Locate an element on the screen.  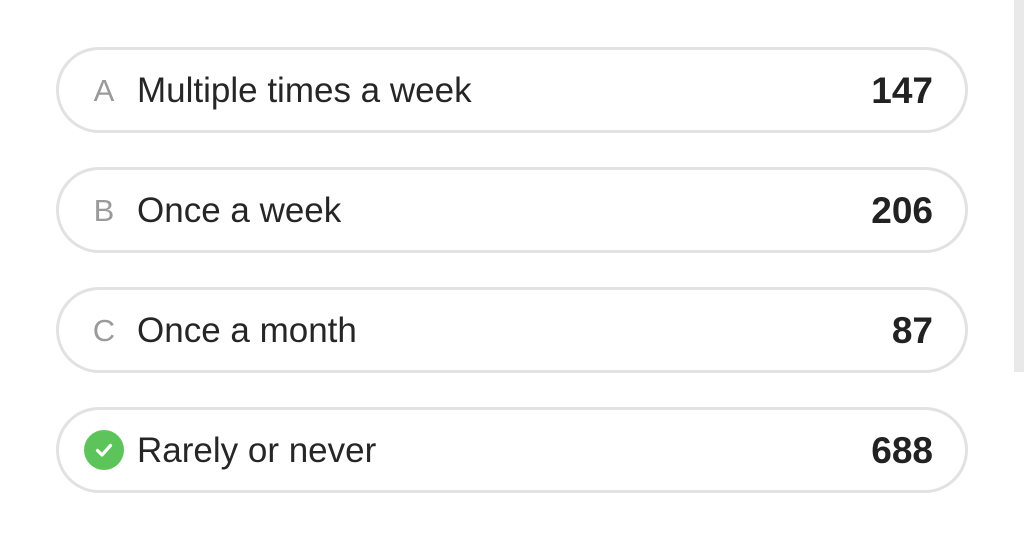
check-circle-icon is located at coordinates (104, 450).